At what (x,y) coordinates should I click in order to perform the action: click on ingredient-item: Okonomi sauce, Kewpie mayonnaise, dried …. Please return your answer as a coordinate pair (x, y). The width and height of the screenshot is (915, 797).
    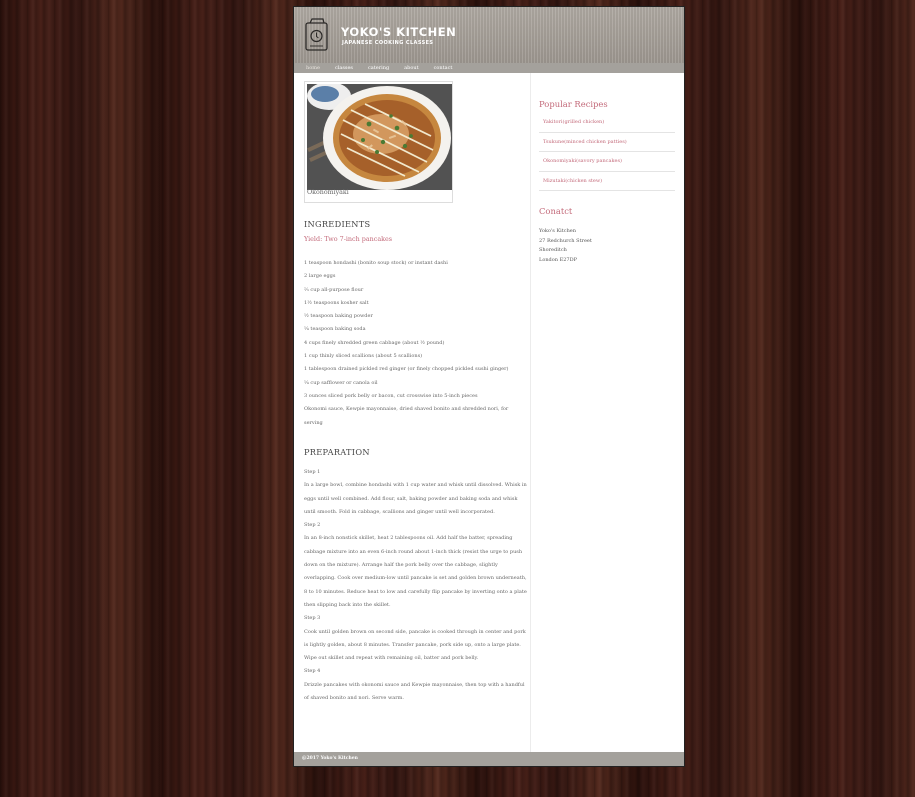
    Looking at the image, I should click on (406, 416).